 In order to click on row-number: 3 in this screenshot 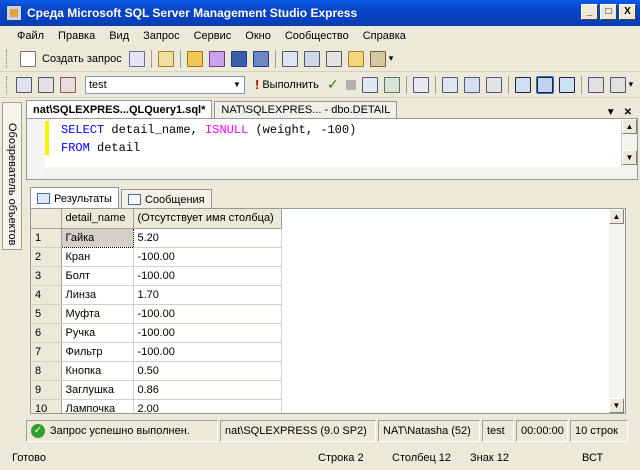, I will do `click(46, 276)`.